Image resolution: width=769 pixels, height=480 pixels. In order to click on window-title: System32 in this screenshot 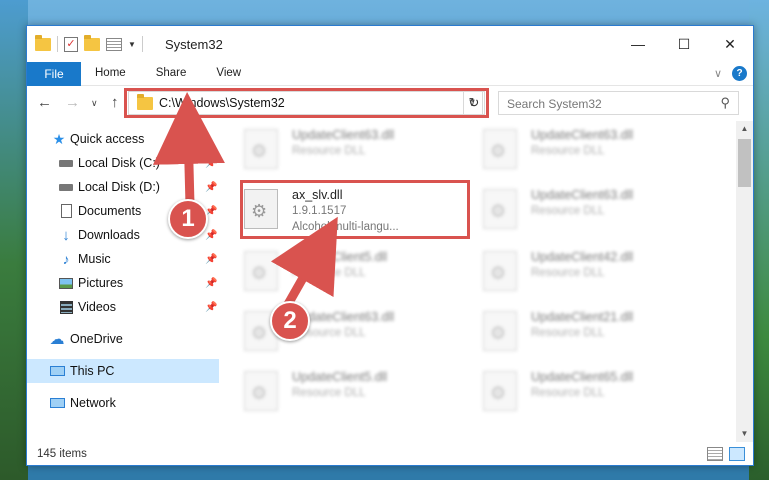, I will do `click(194, 44)`.